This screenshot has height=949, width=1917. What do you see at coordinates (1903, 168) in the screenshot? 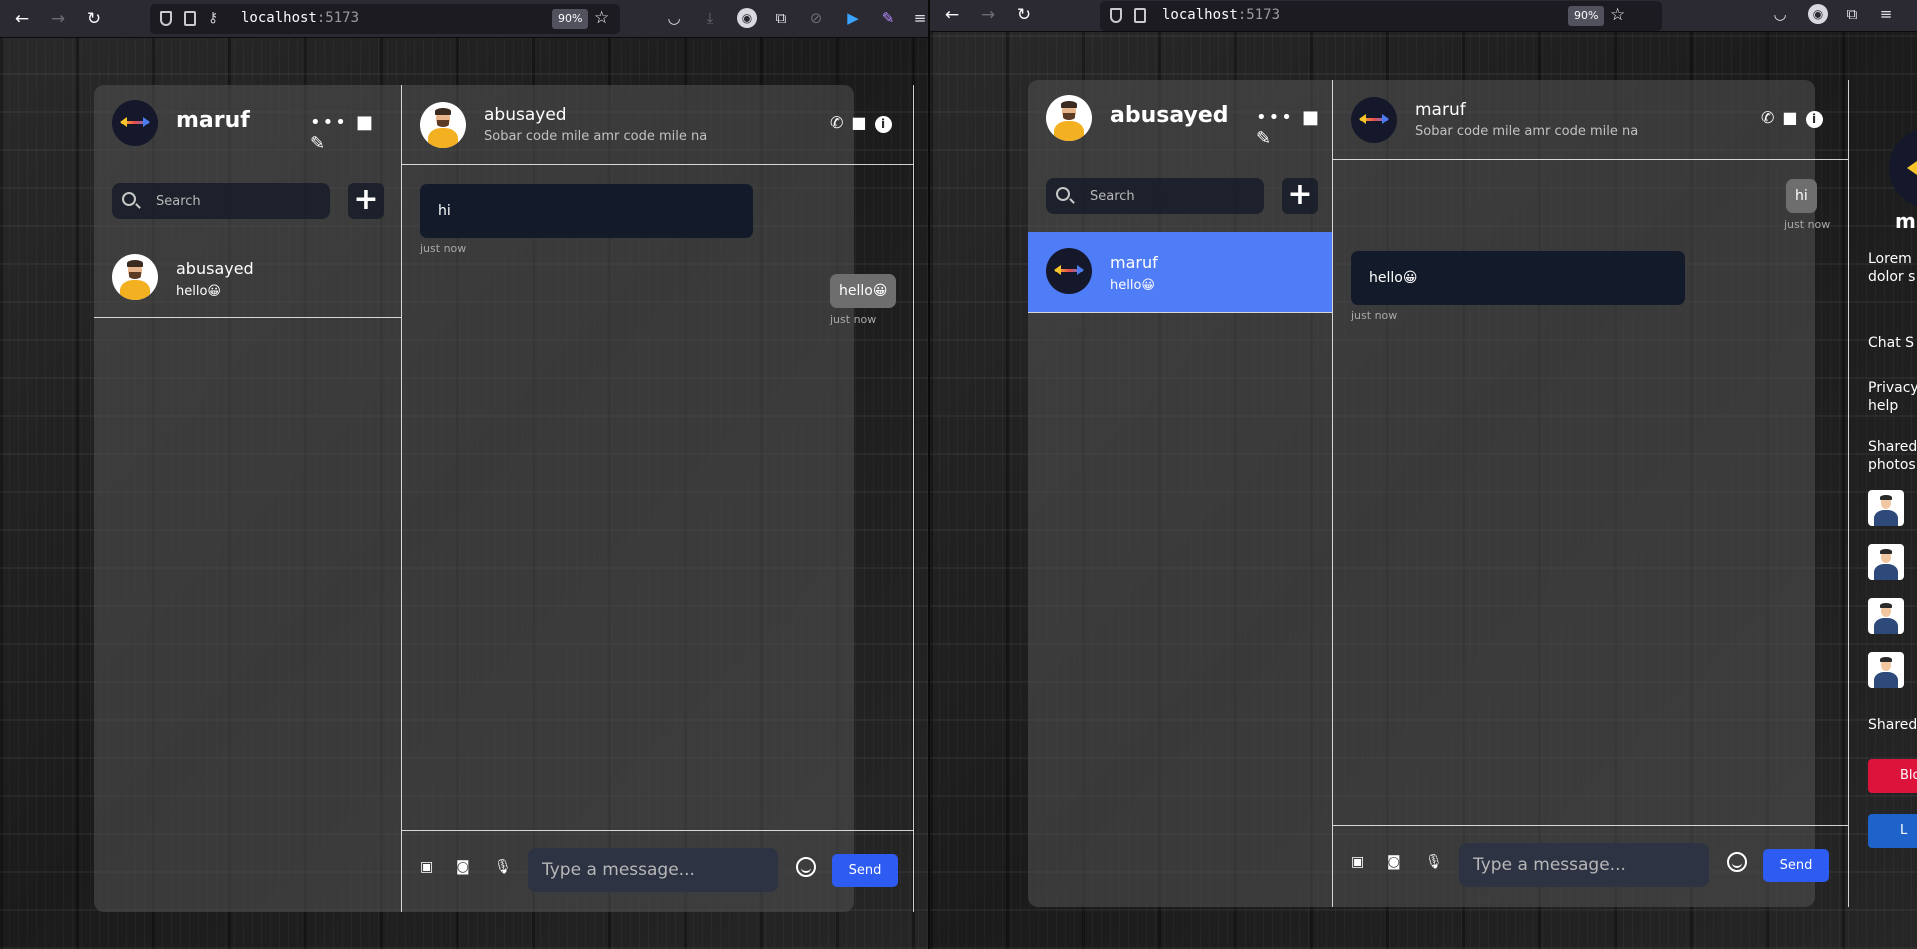
I see `details-avatar` at bounding box center [1903, 168].